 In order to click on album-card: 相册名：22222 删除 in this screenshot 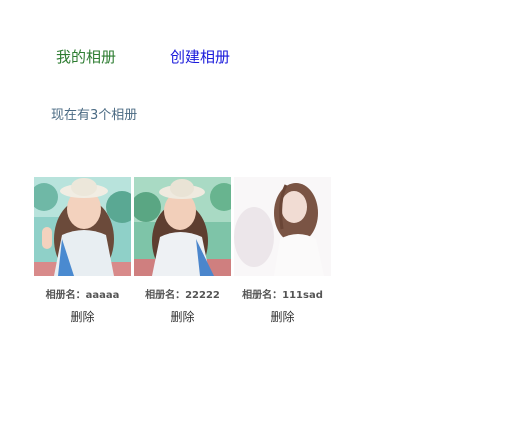, I will do `click(182, 250)`.